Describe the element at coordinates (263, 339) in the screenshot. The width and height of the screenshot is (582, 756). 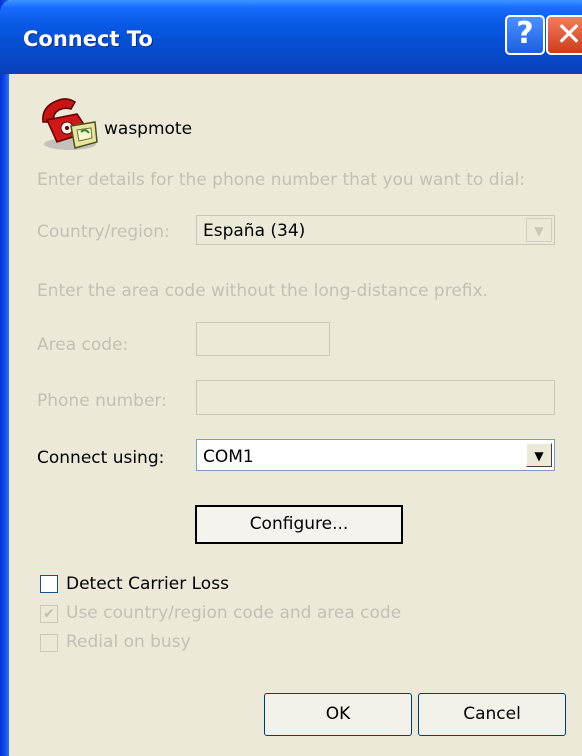
I see `area-code-input` at that location.